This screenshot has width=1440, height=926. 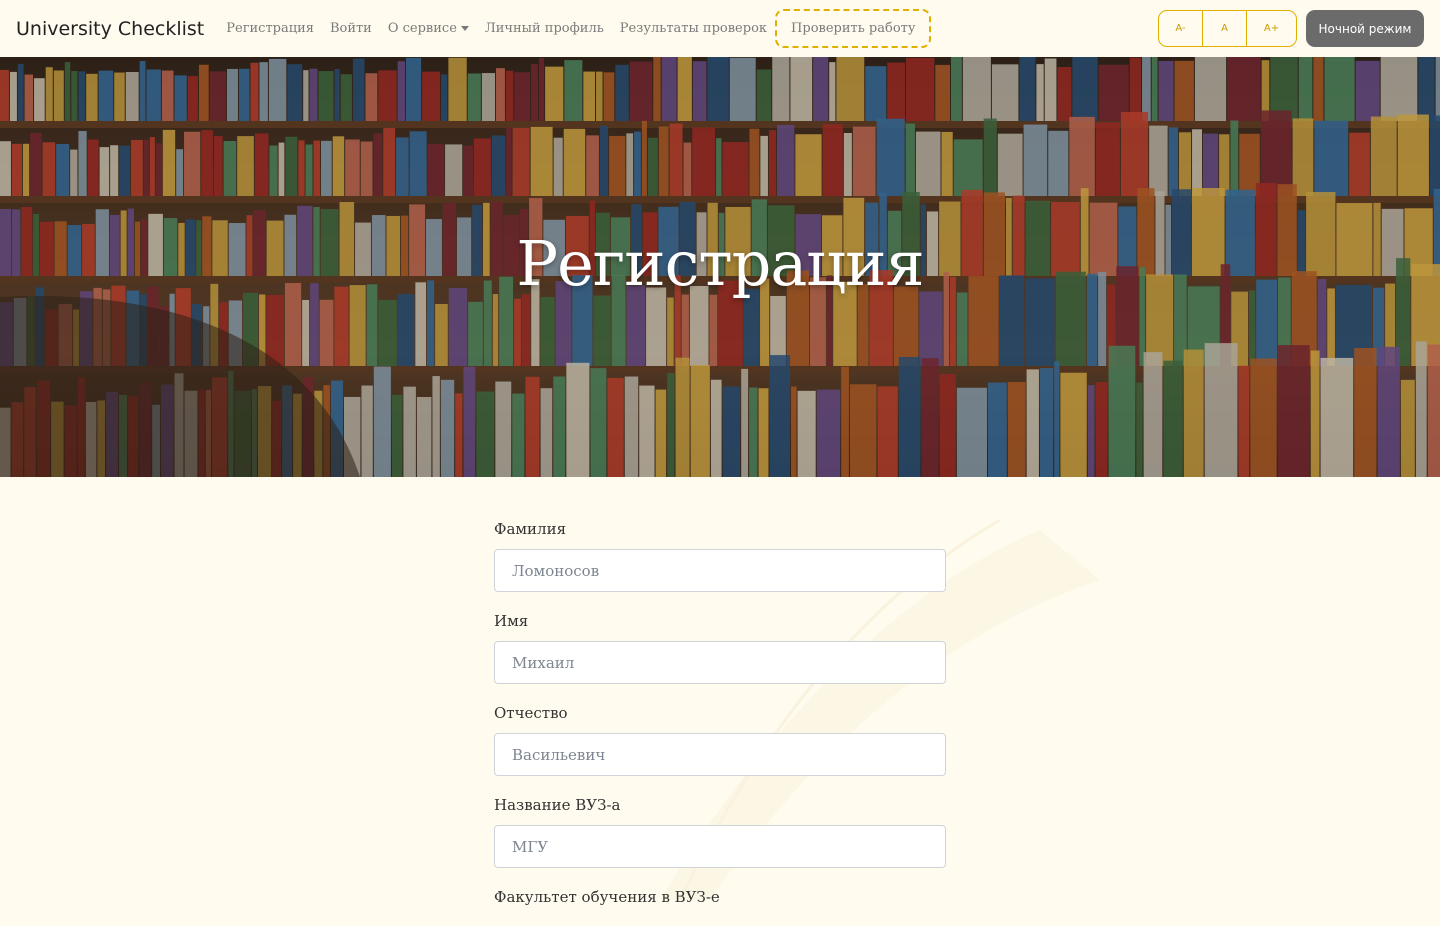 What do you see at coordinates (270, 28) in the screenshot?
I see `nav-register: Регистрация` at bounding box center [270, 28].